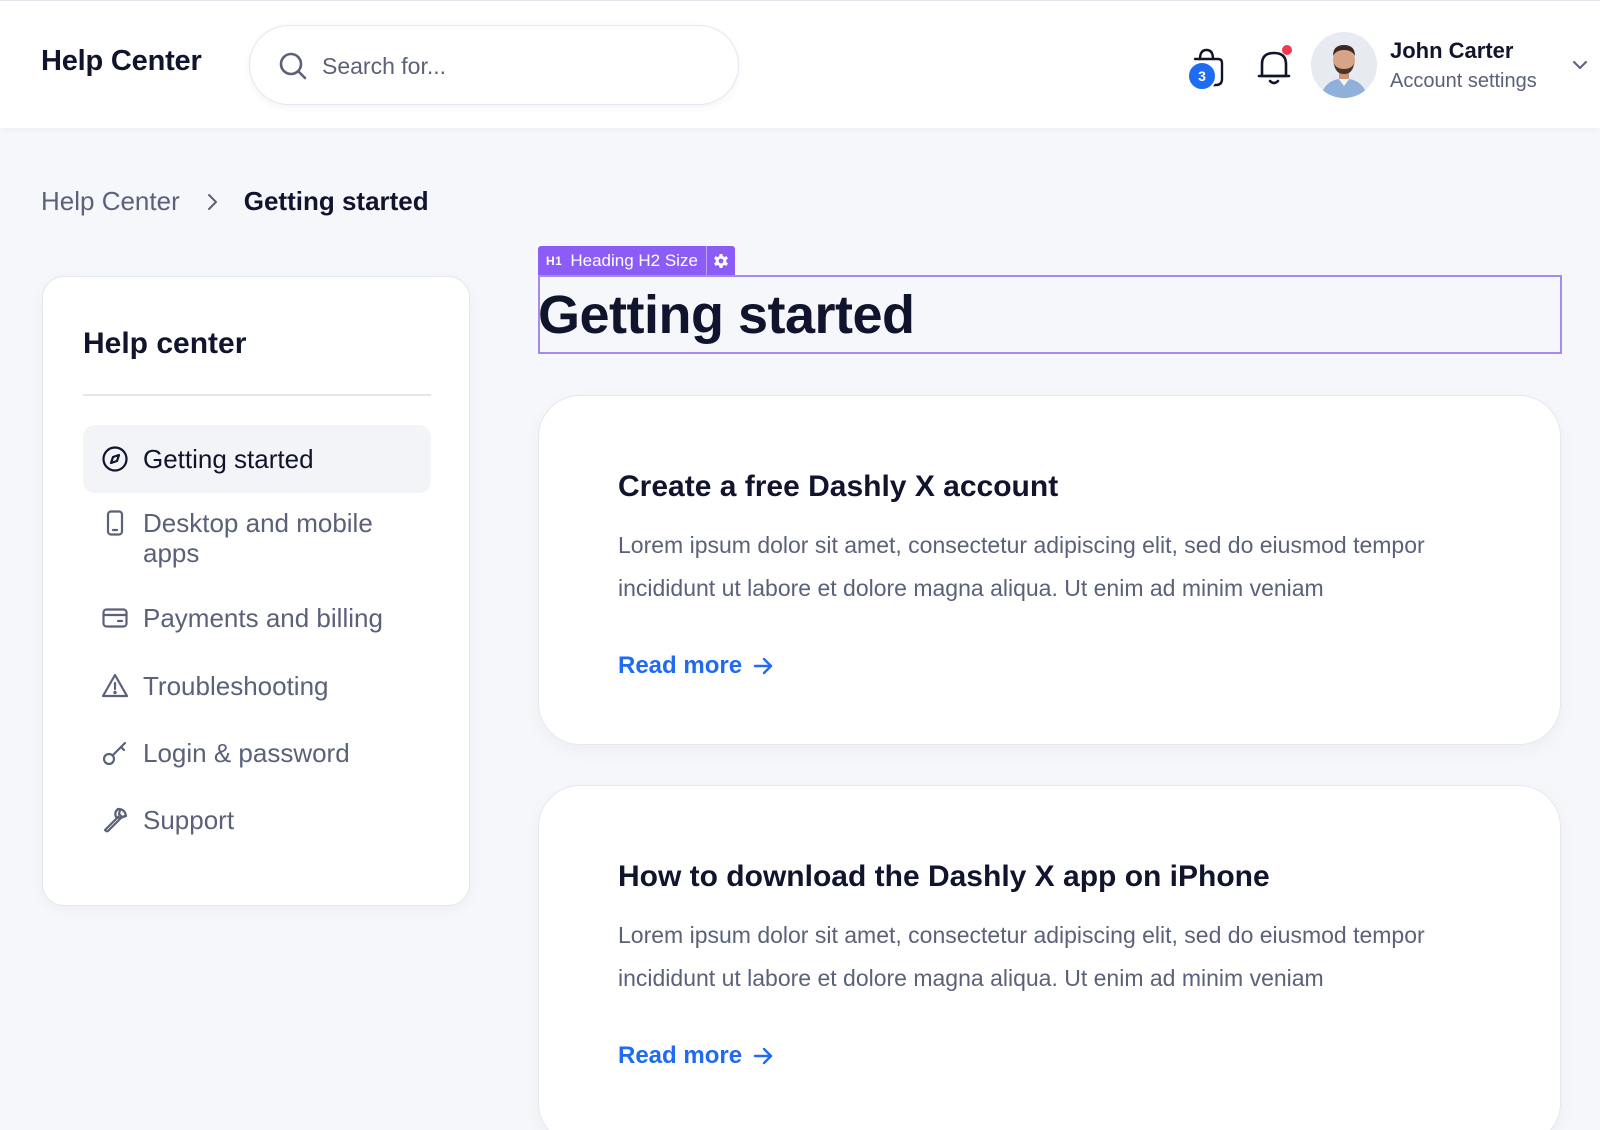  What do you see at coordinates (246, 753) in the screenshot?
I see `sidebar-item-label: Login & password` at bounding box center [246, 753].